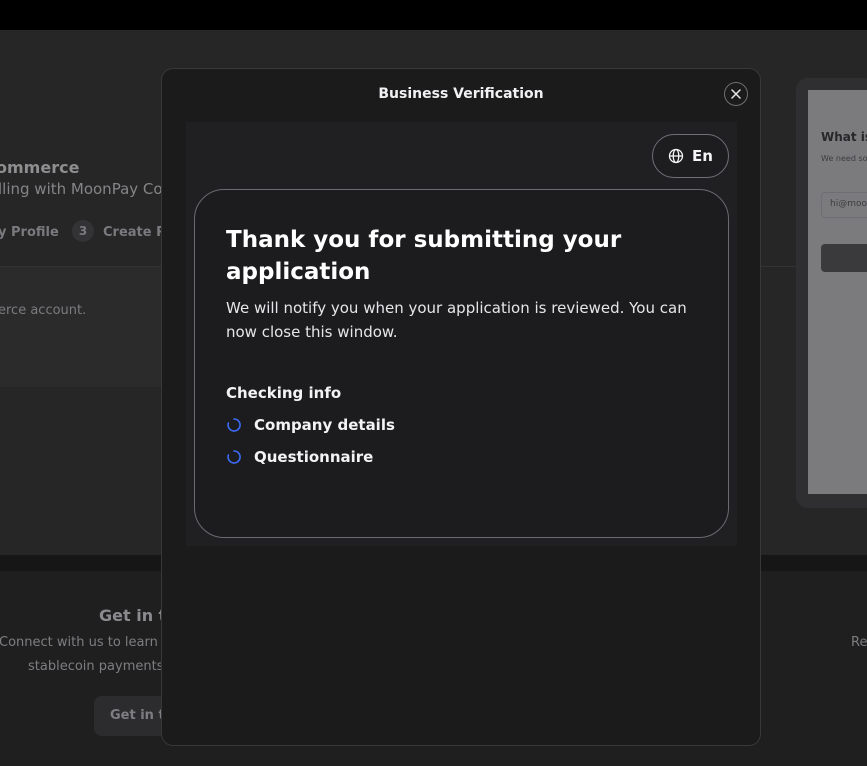 The width and height of the screenshot is (867, 766). I want to click on background-contact-line2: stablecoin payments, so click(96, 666).